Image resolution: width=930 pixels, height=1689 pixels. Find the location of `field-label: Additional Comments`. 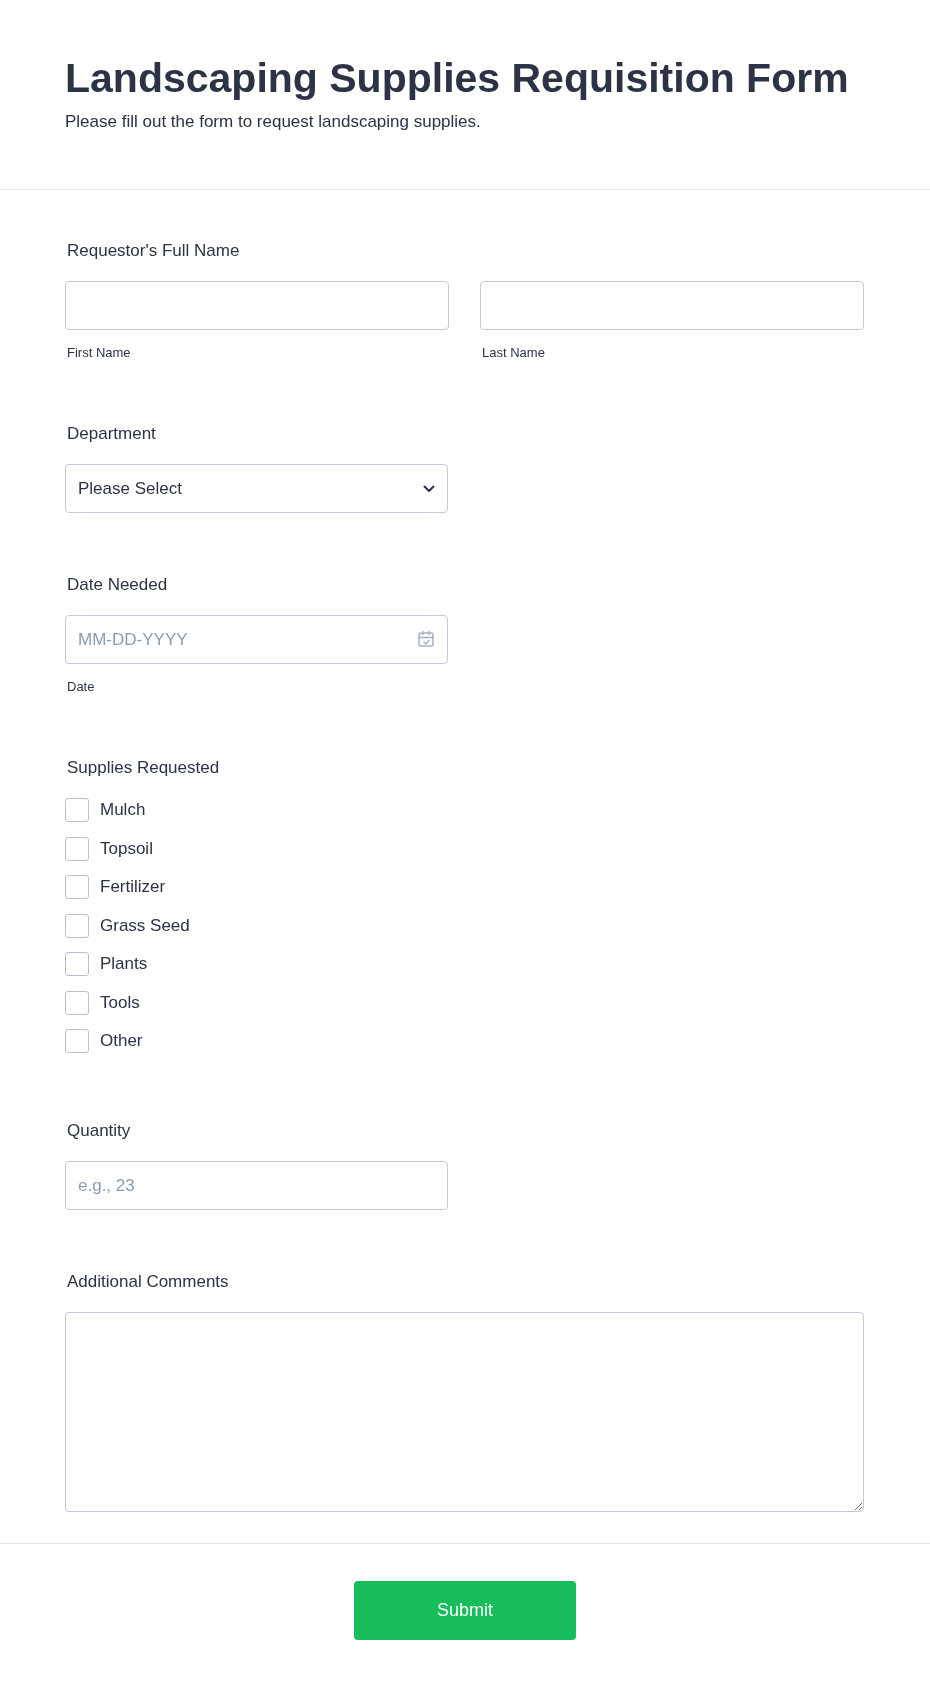

field-label: Additional Comments is located at coordinates (148, 1282).